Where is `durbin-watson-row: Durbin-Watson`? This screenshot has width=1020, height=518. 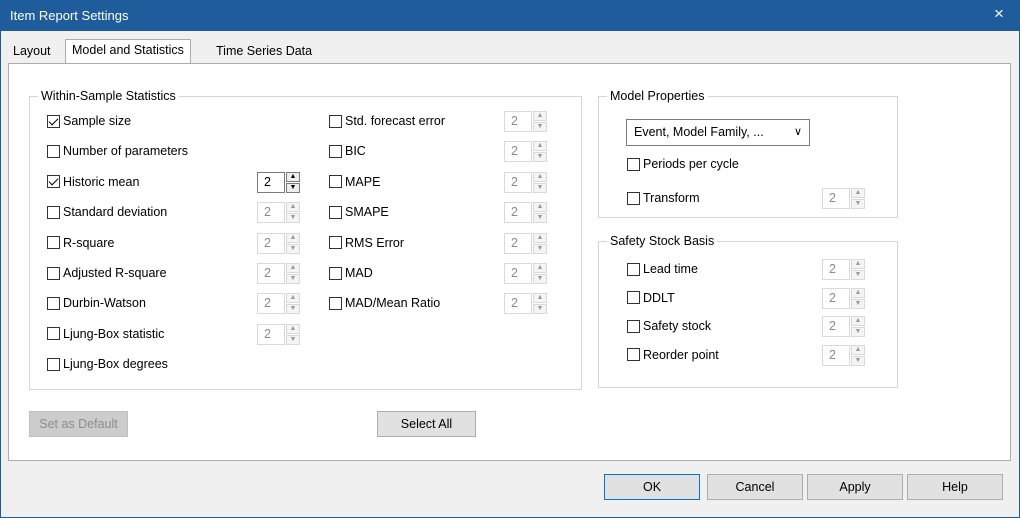
durbin-watson-row: Durbin-Watson is located at coordinates (96, 303).